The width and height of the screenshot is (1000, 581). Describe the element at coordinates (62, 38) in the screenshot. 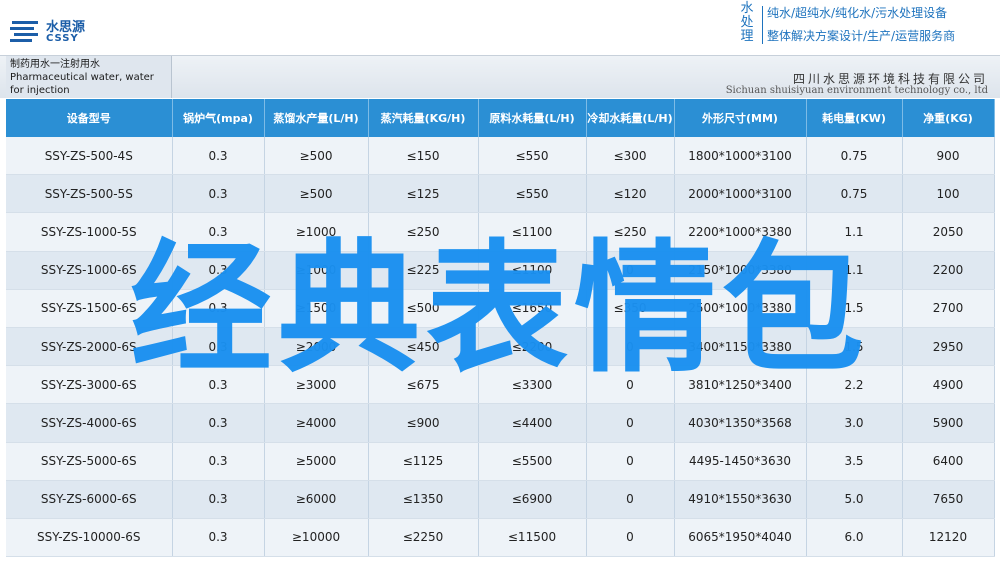

I see `brand-name-en: CSSY` at that location.